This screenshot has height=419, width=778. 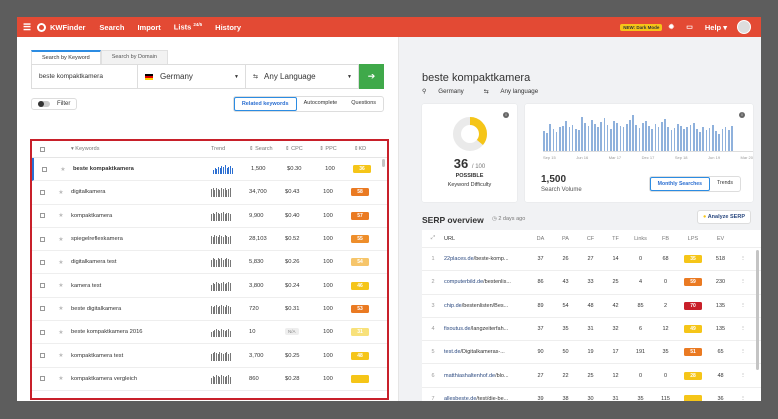 What do you see at coordinates (746, 157) in the screenshot?
I see `x-tick-label: Mar 20` at bounding box center [746, 157].